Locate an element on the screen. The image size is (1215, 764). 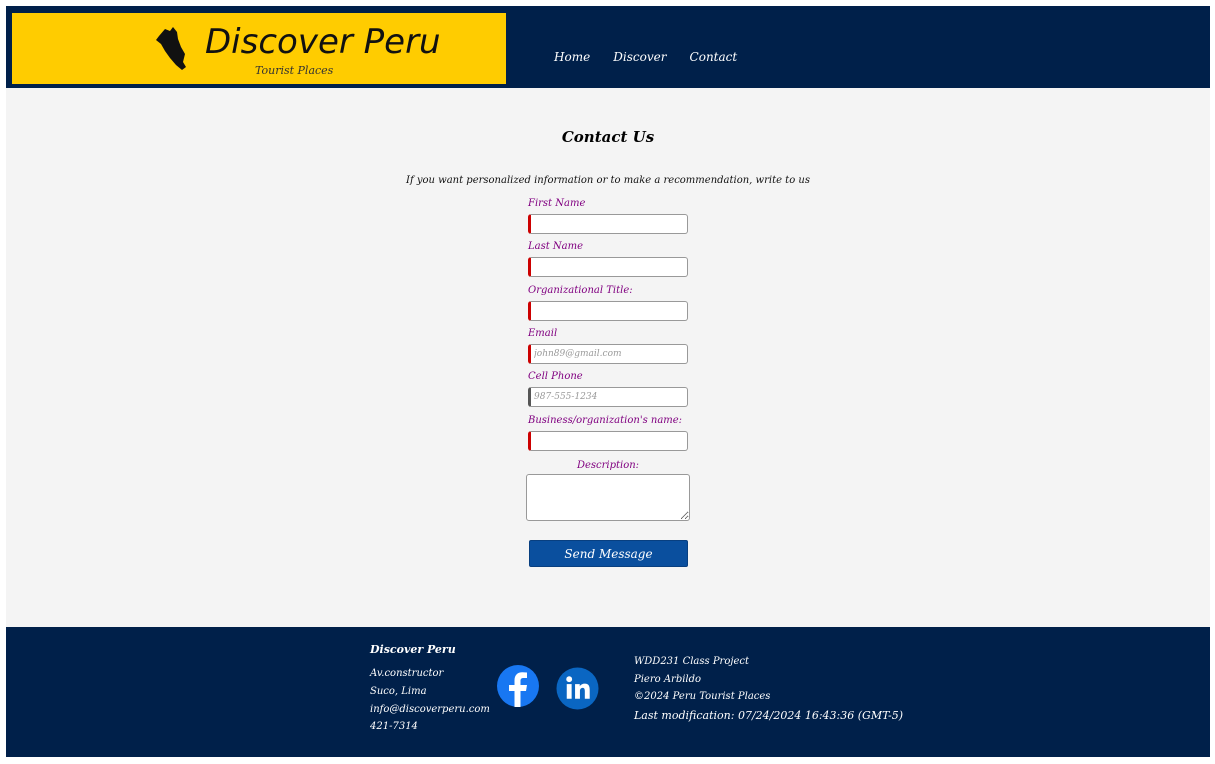
brand-title: Discover Peru is located at coordinates (323, 42).